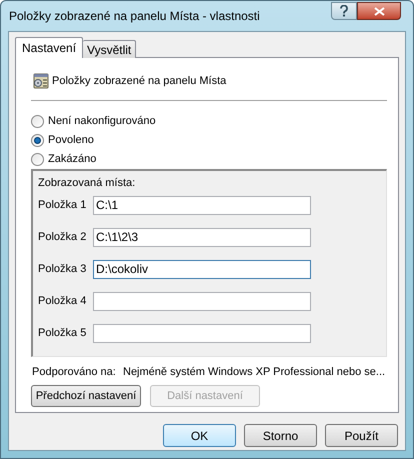 The image size is (414, 459). What do you see at coordinates (202, 237) in the screenshot?
I see `path-input-field: C:\1\2\3` at bounding box center [202, 237].